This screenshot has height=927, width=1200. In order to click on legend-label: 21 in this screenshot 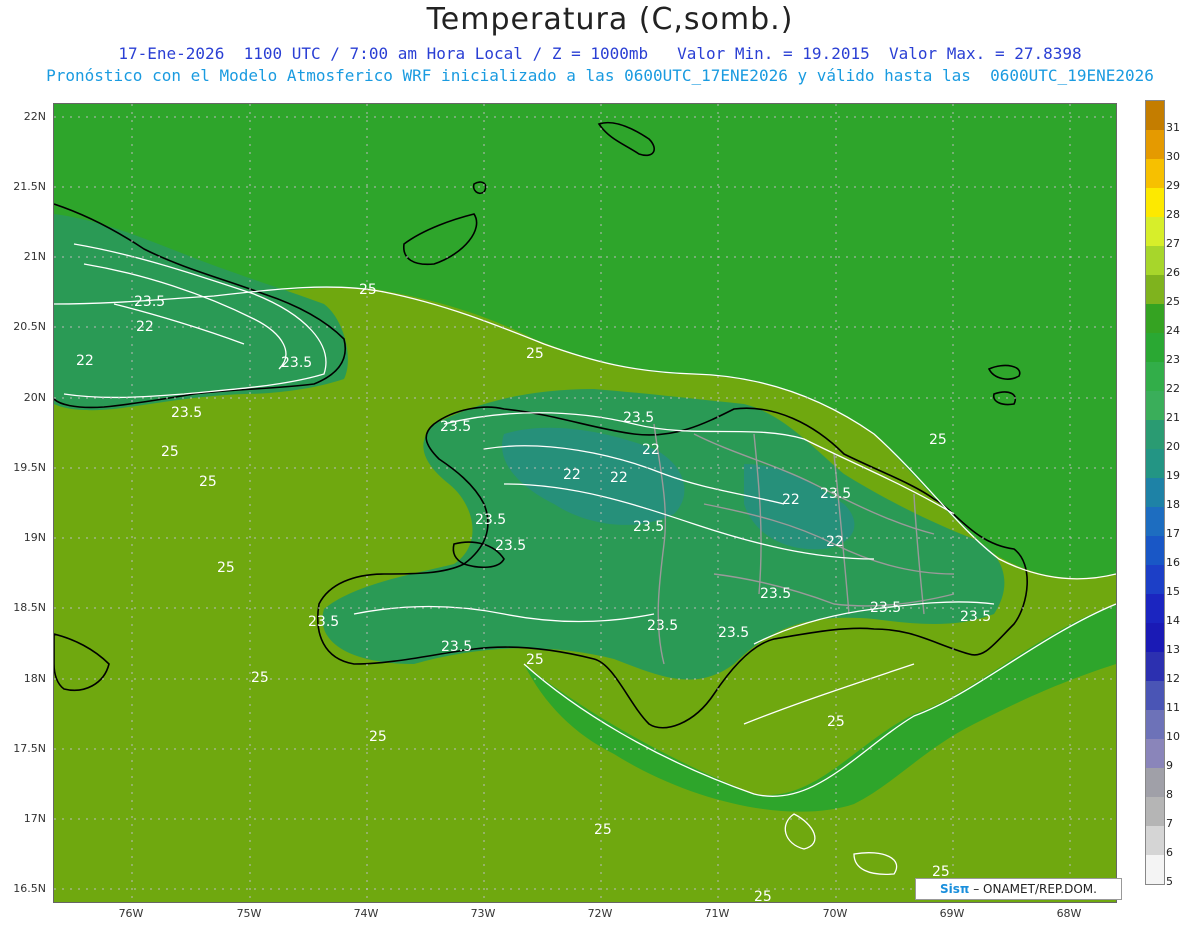, I will do `click(1173, 417)`.